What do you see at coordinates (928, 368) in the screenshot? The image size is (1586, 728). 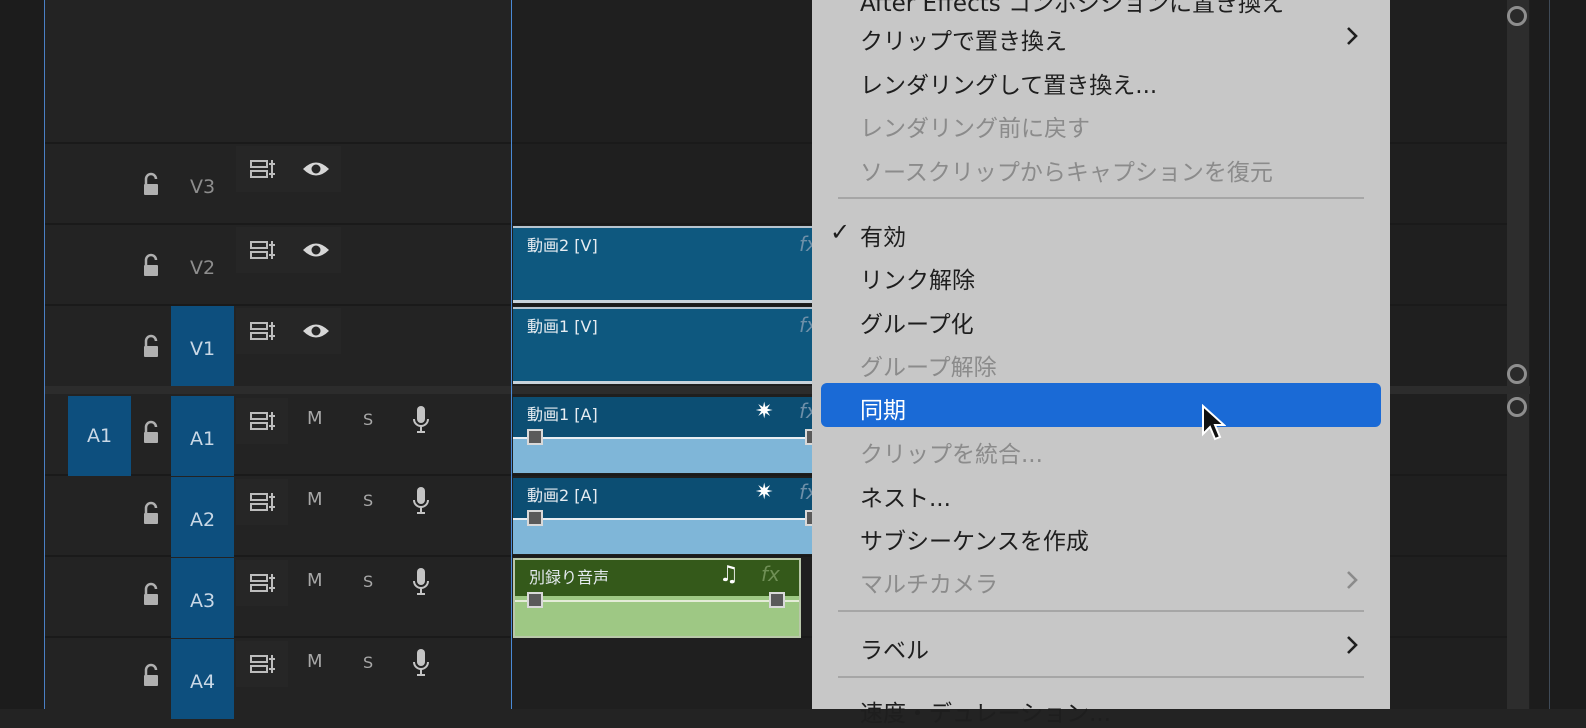 I see `menu-item-ungroup: グループ解除` at bounding box center [928, 368].